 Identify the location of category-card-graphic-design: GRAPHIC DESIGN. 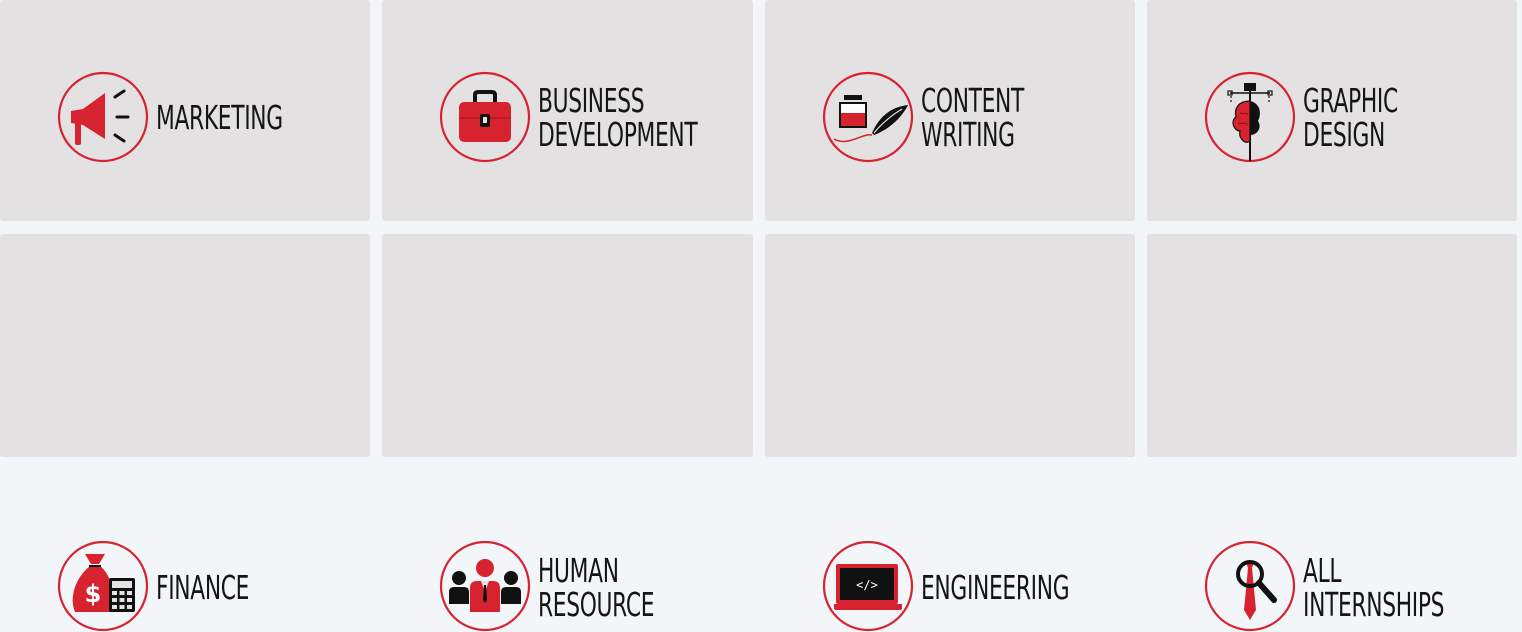
(1332, 110).